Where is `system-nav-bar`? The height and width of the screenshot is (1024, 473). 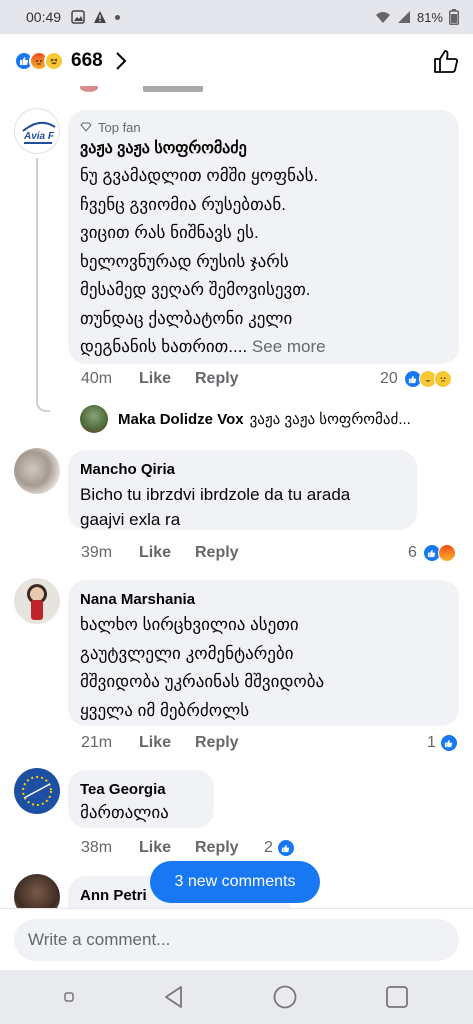
system-nav-bar is located at coordinates (236, 997).